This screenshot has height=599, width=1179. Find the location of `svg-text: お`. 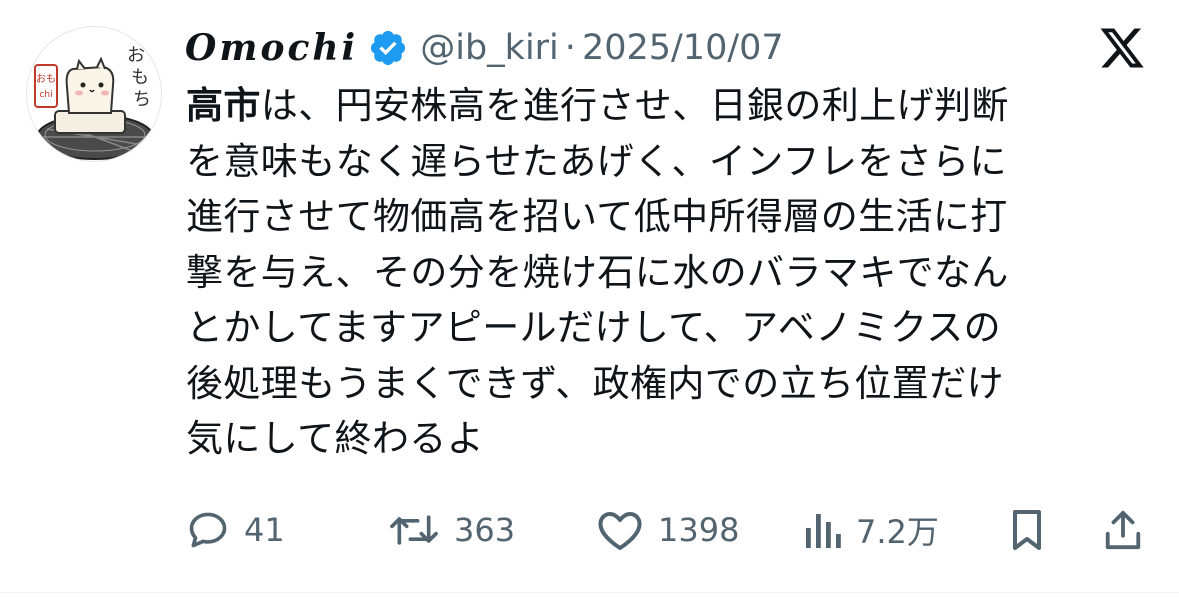

svg-text: お is located at coordinates (136, 55).